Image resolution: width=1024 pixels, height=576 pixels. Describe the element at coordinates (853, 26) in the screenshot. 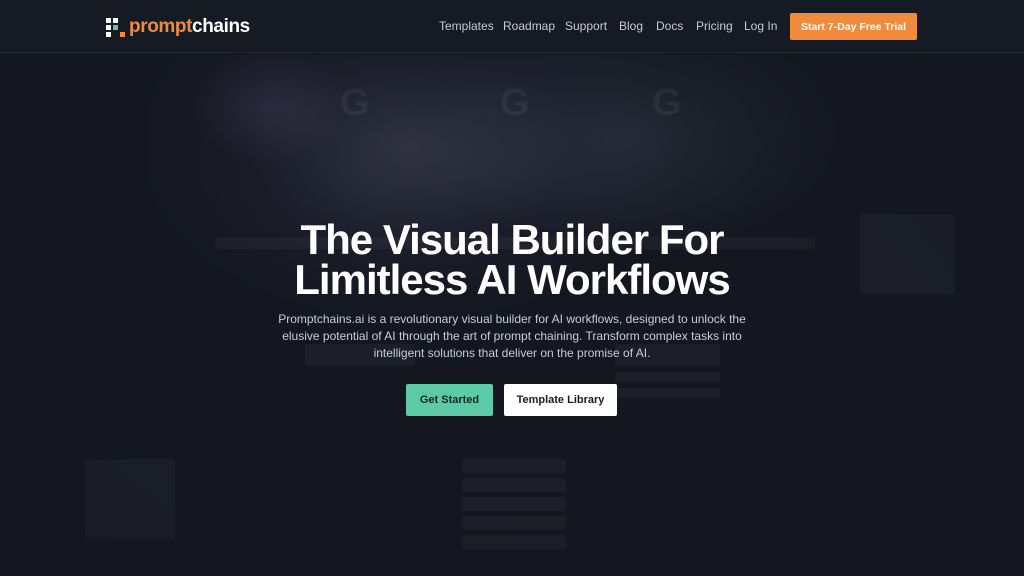

I see `start-trial-button: Start 7-Day Free Trial` at that location.